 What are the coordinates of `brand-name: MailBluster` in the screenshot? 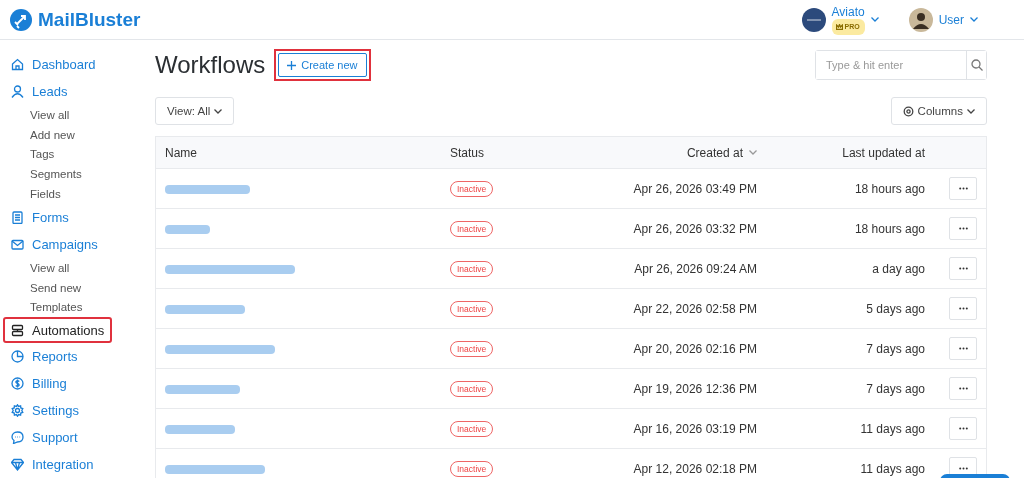 It's located at (89, 19).